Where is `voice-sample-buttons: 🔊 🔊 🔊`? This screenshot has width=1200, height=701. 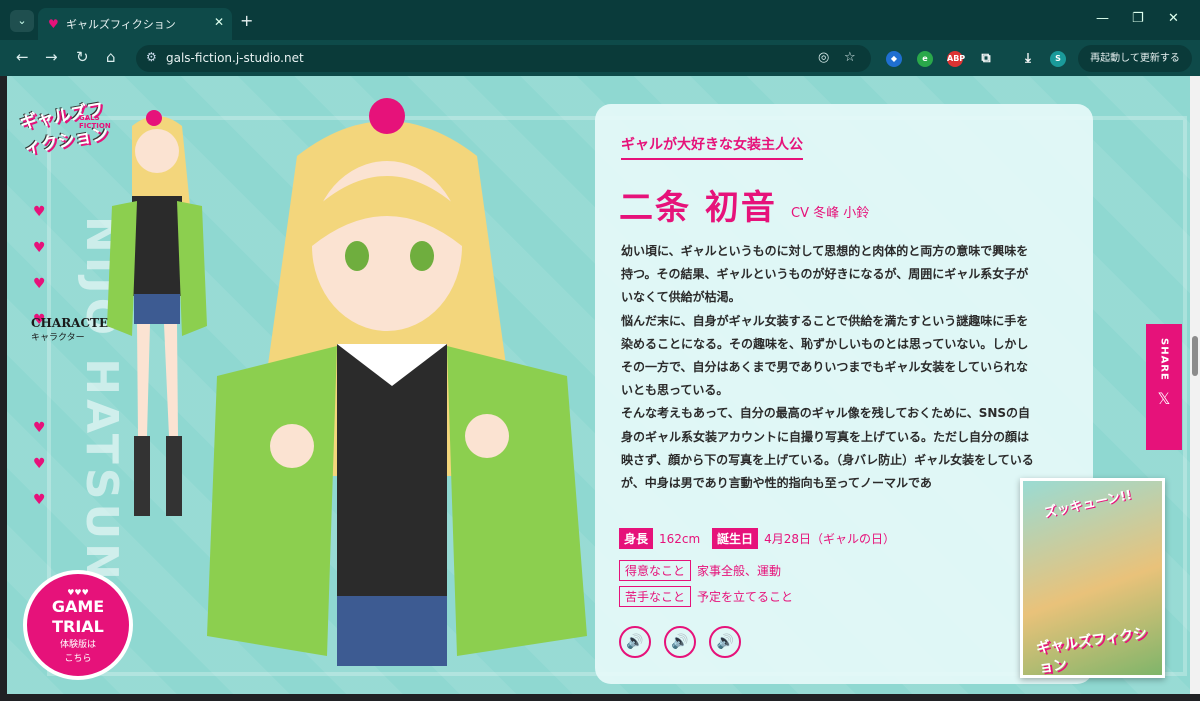 voice-sample-buttons: 🔊 🔊 🔊 is located at coordinates (684, 642).